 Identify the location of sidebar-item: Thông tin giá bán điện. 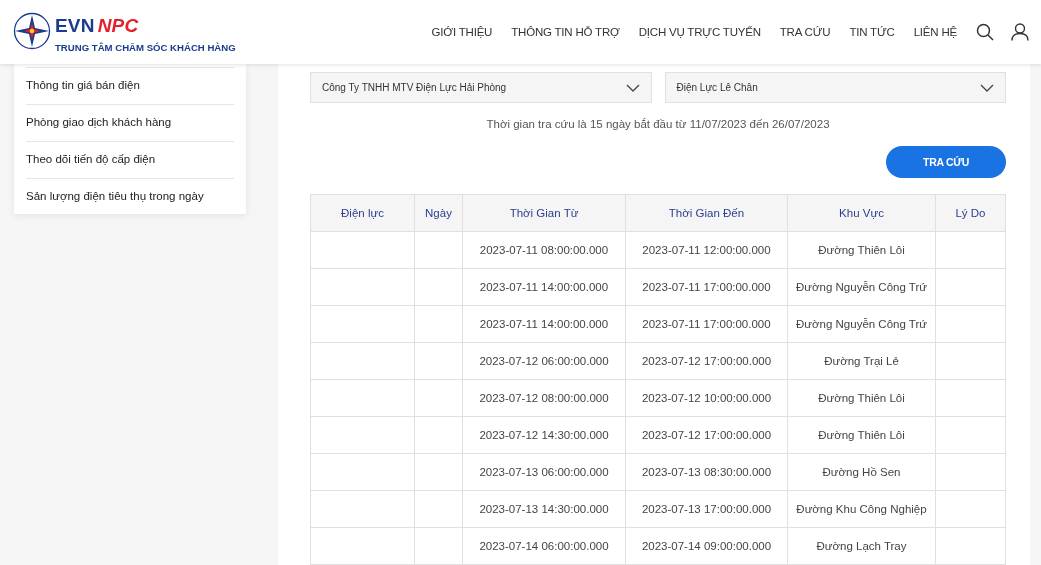
(130, 86).